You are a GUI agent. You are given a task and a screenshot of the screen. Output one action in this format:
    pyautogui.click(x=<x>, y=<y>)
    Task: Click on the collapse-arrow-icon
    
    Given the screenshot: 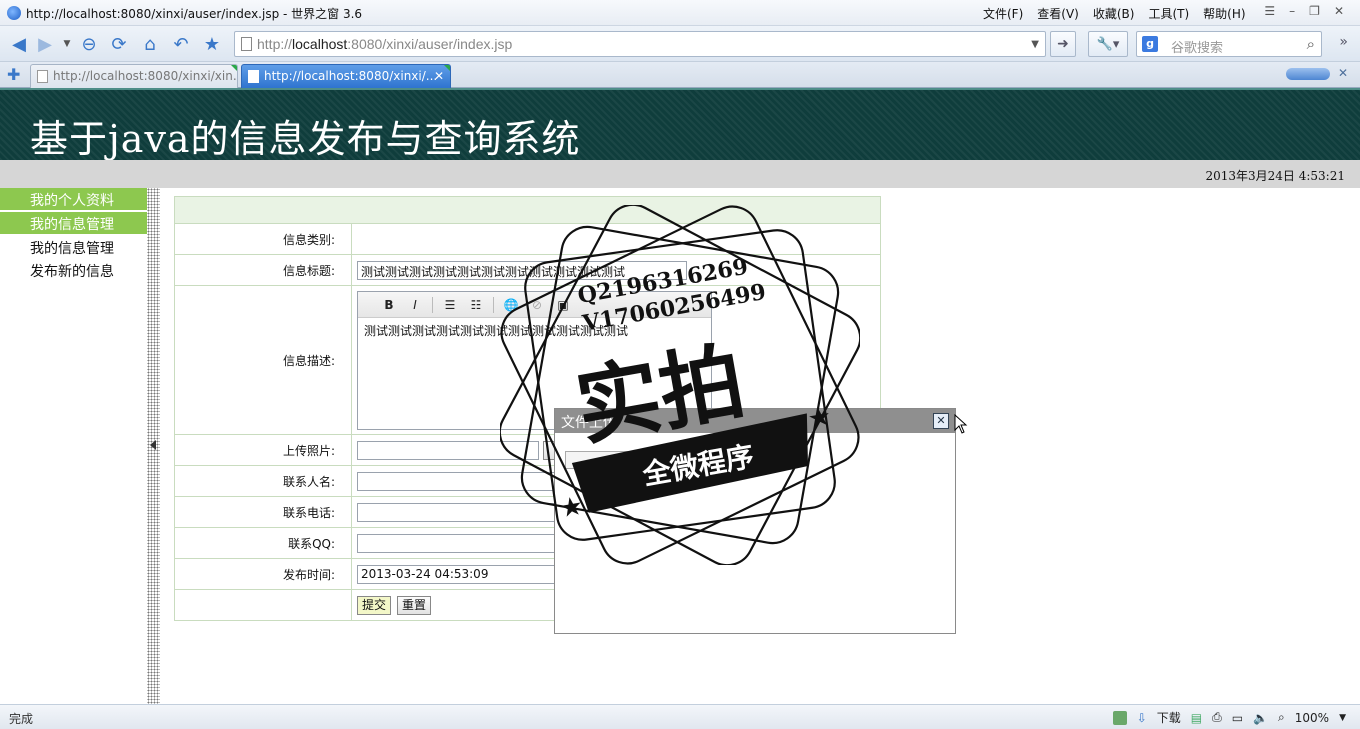 What is the action you would take?
    pyautogui.click(x=153, y=445)
    